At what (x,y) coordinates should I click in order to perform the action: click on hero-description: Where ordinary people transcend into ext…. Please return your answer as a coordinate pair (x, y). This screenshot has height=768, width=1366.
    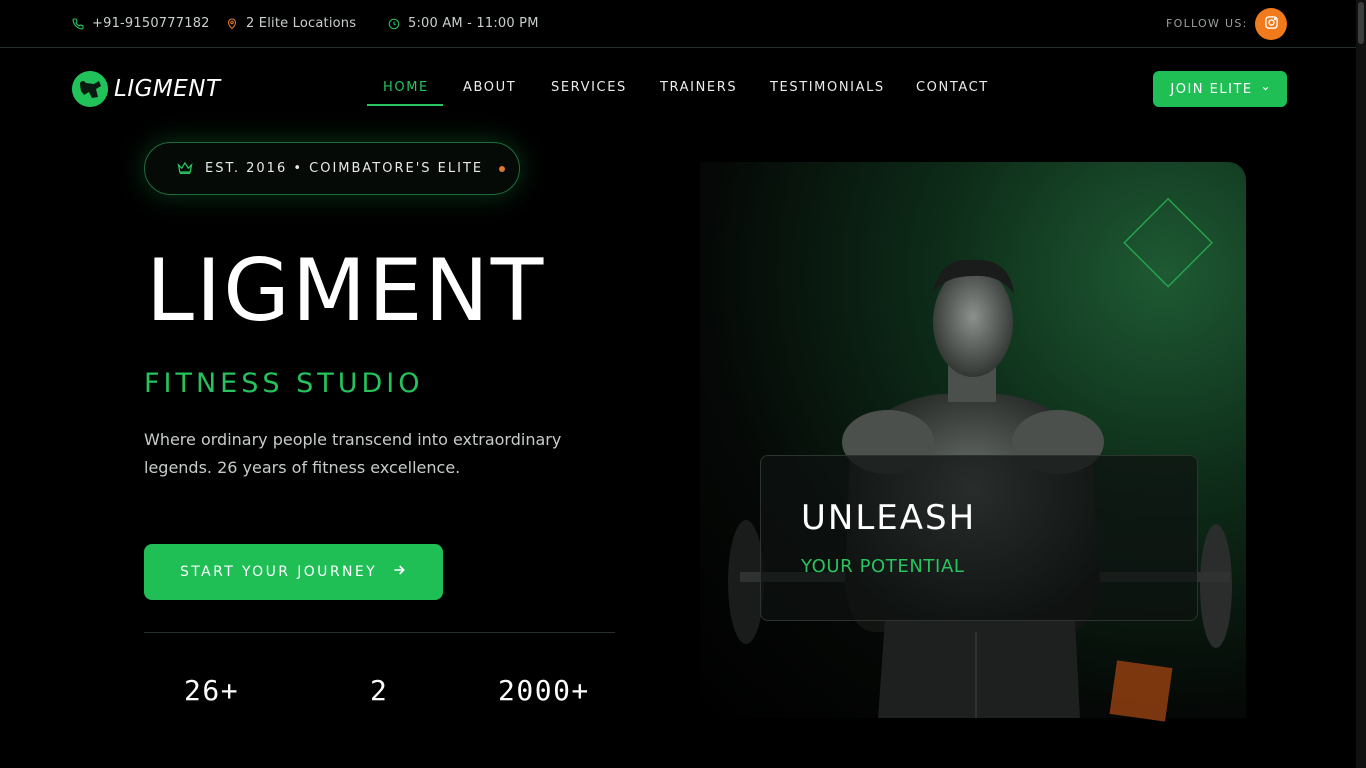
    Looking at the image, I should click on (353, 453).